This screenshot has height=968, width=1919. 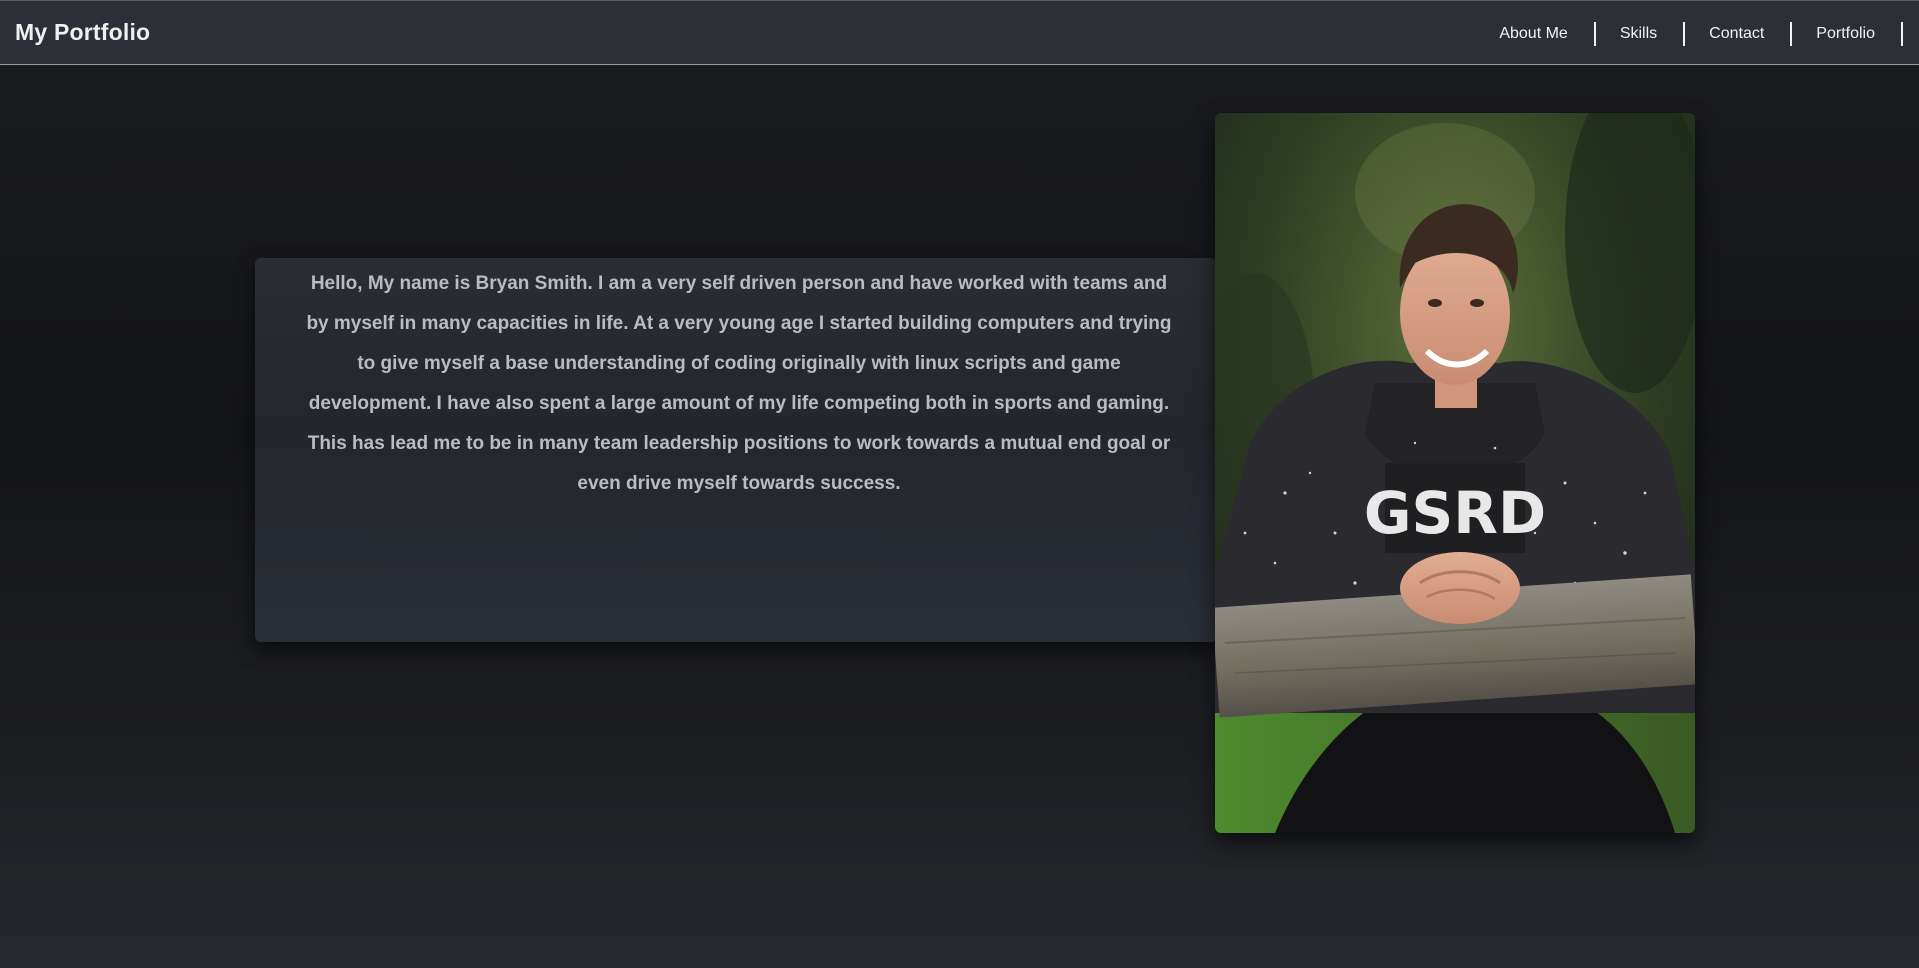 What do you see at coordinates (1455, 513) in the screenshot?
I see `shirt-text: GSRD` at bounding box center [1455, 513].